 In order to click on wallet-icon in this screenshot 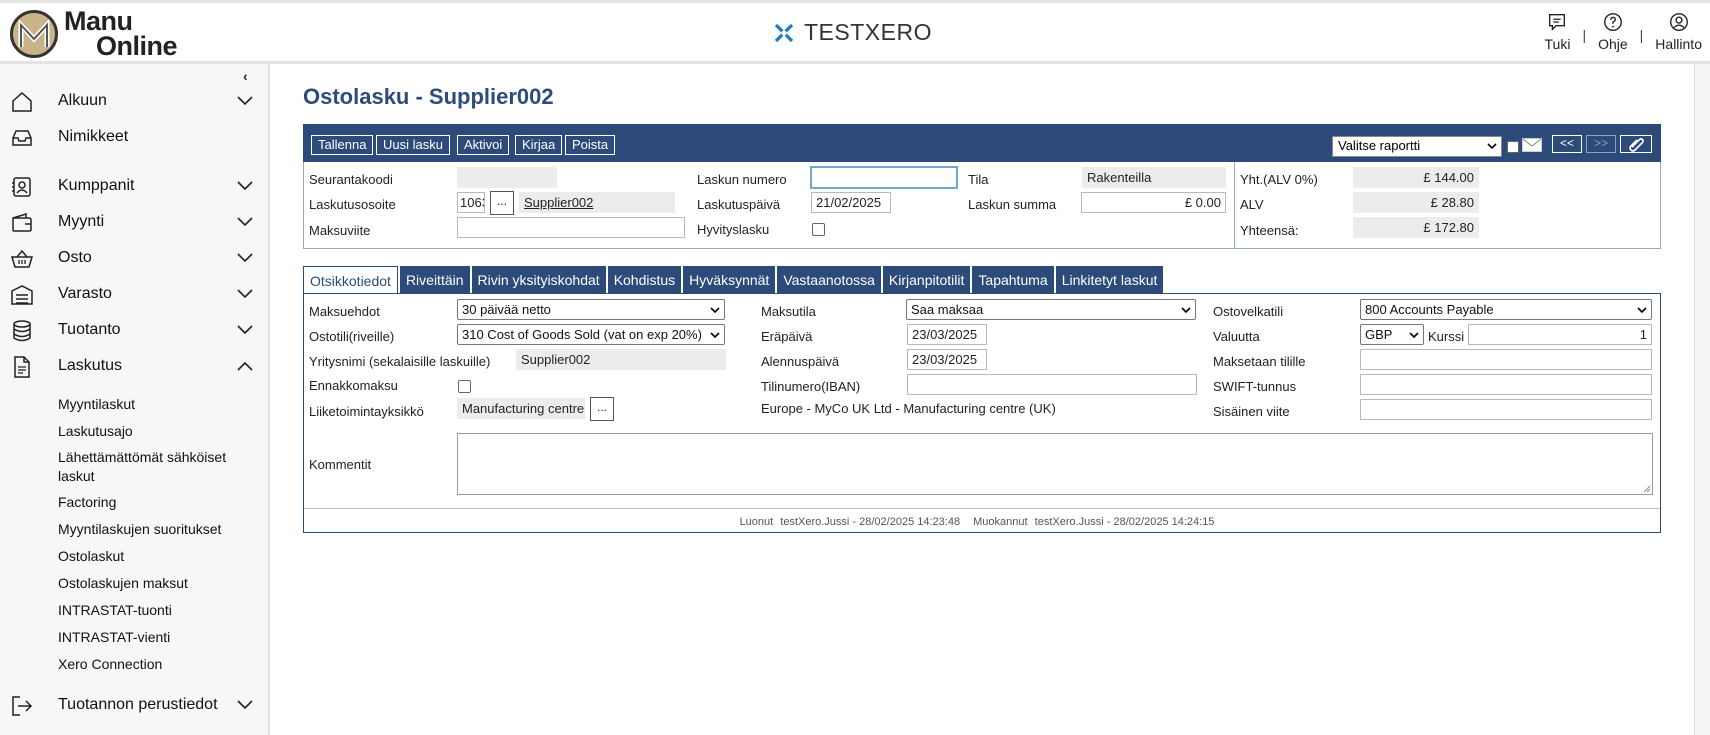, I will do `click(22, 222)`.